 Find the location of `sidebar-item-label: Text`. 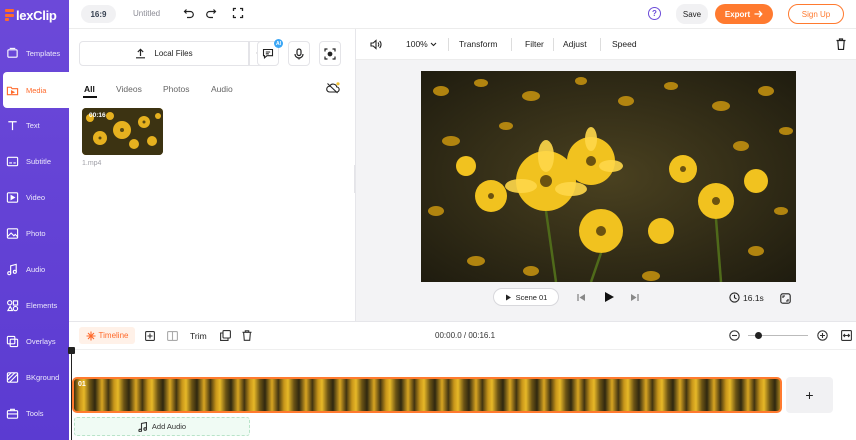

sidebar-item-label: Text is located at coordinates (33, 125).